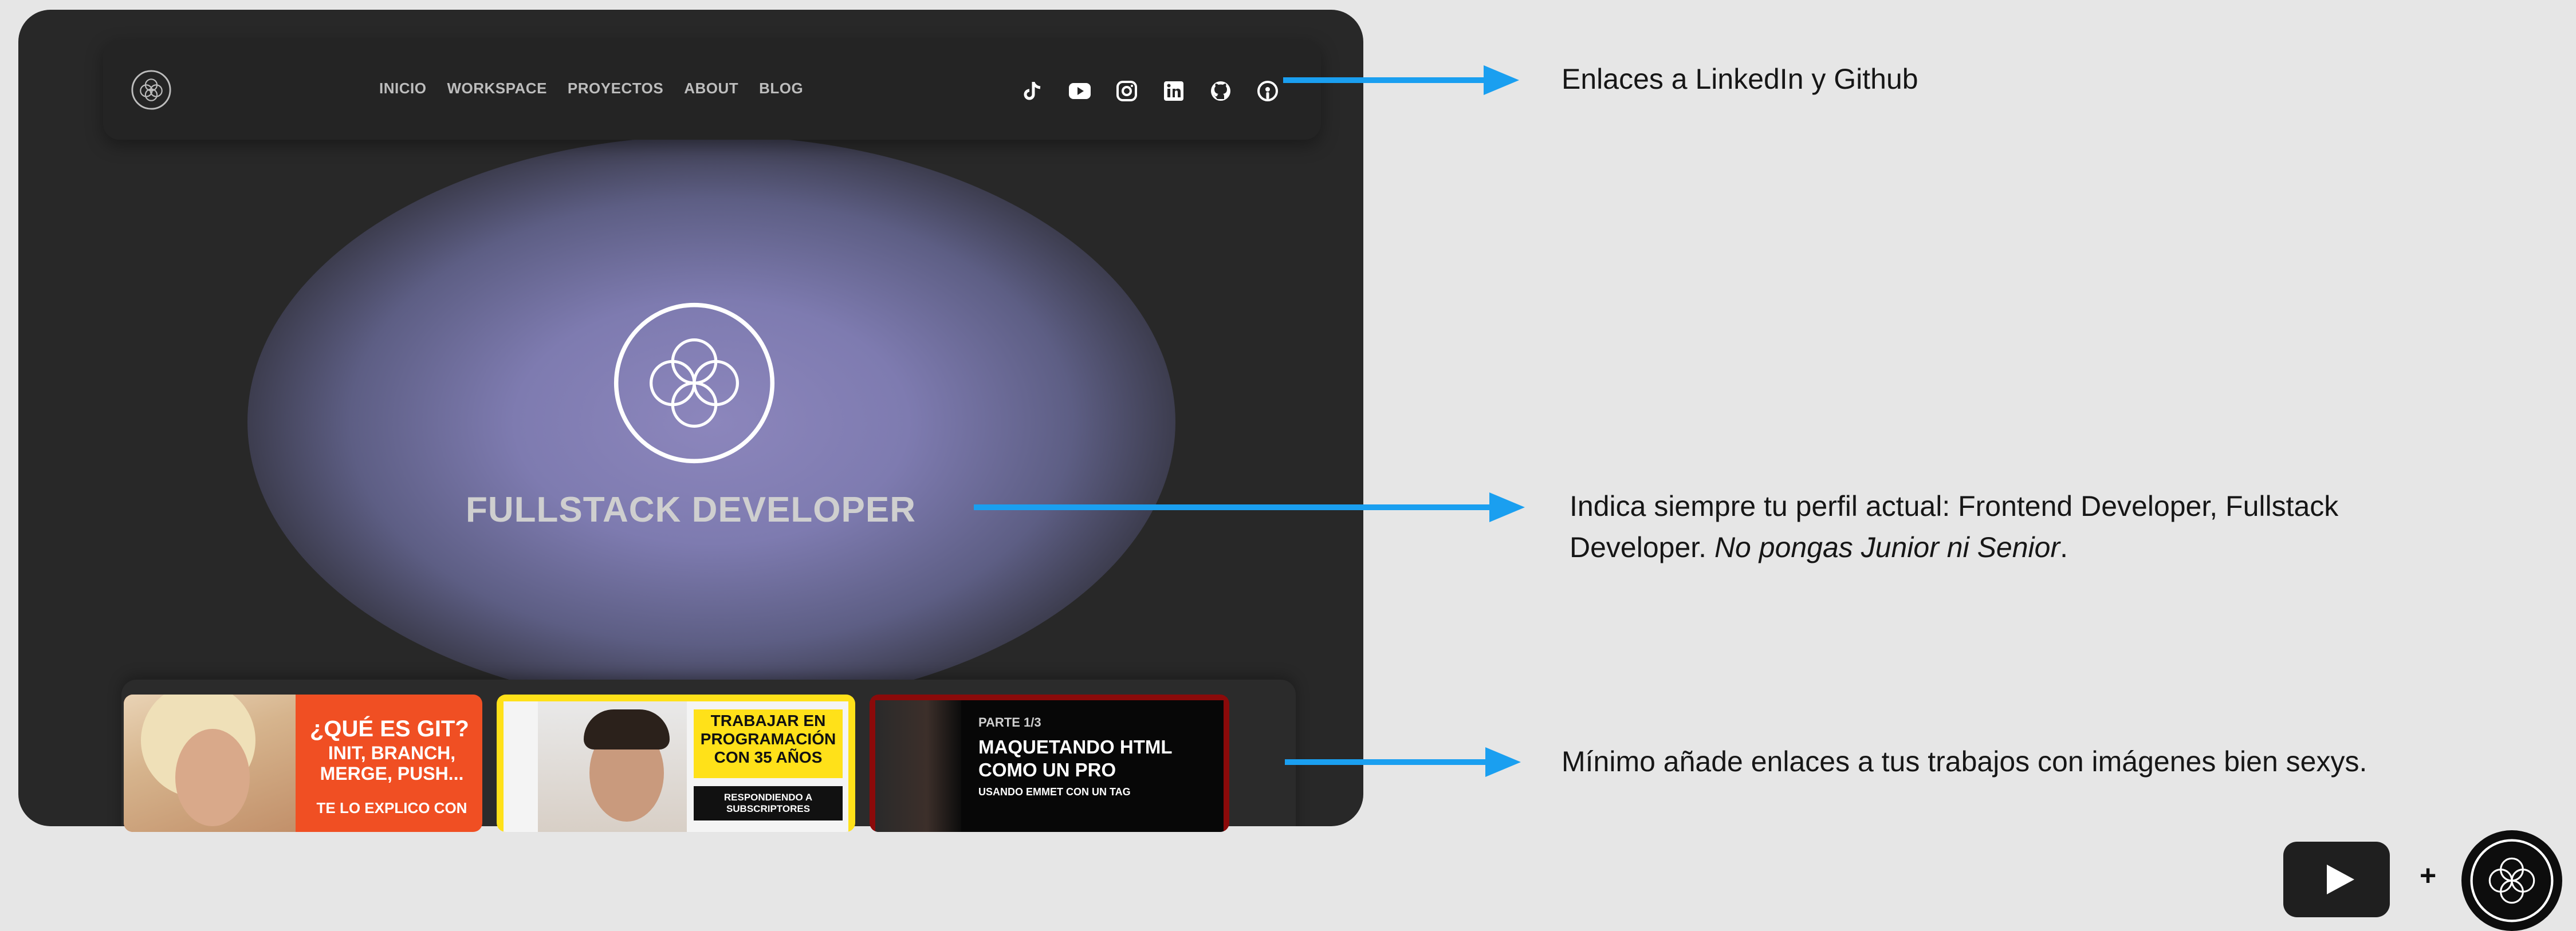  What do you see at coordinates (781, 88) in the screenshot?
I see `nav-link-blog: BLOG` at bounding box center [781, 88].